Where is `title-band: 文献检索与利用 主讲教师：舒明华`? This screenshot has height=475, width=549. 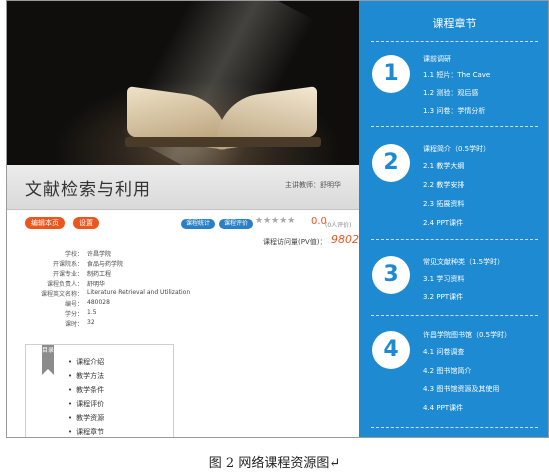 title-band: 文献检索与利用 主讲教师：舒明华 is located at coordinates (183, 187).